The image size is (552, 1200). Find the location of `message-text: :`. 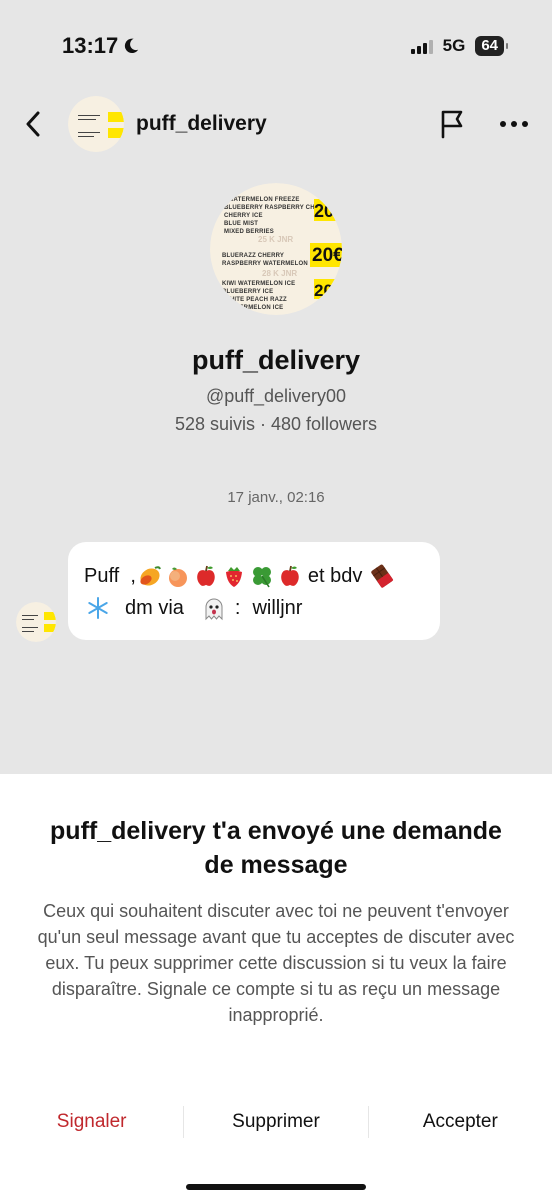

message-text: : is located at coordinates (237, 608).